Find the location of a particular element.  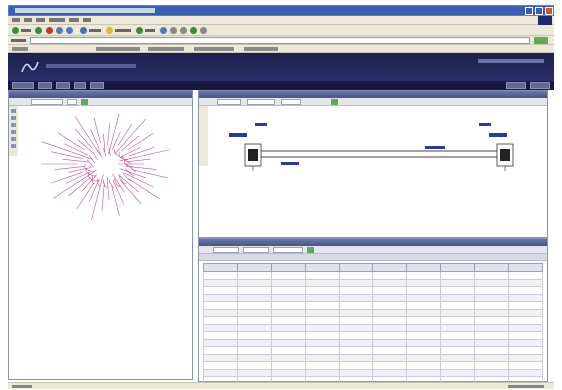

stop-icon is located at coordinates (49, 30).